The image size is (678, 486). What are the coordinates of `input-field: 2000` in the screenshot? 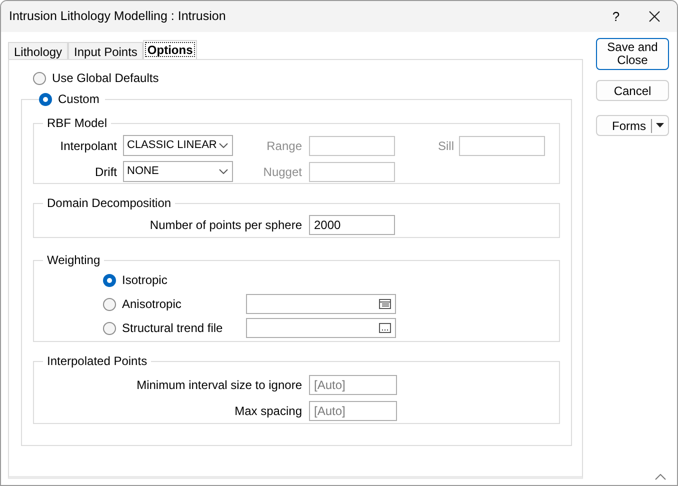 It's located at (352, 225).